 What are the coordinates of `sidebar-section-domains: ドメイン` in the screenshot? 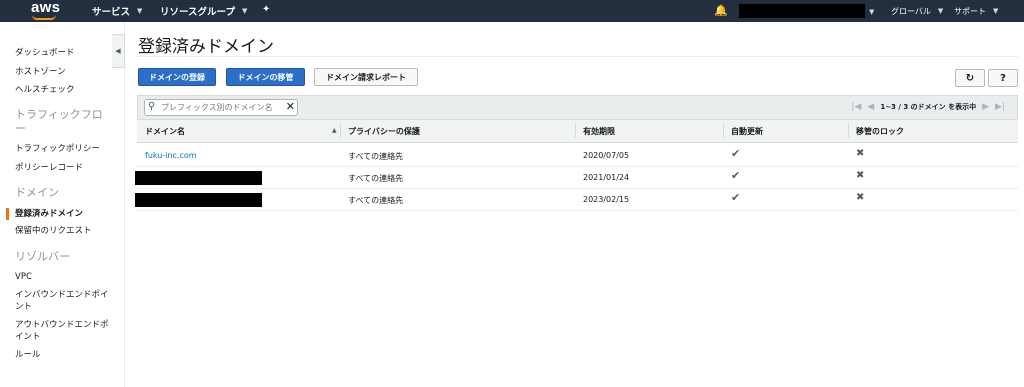 It's located at (37, 192).